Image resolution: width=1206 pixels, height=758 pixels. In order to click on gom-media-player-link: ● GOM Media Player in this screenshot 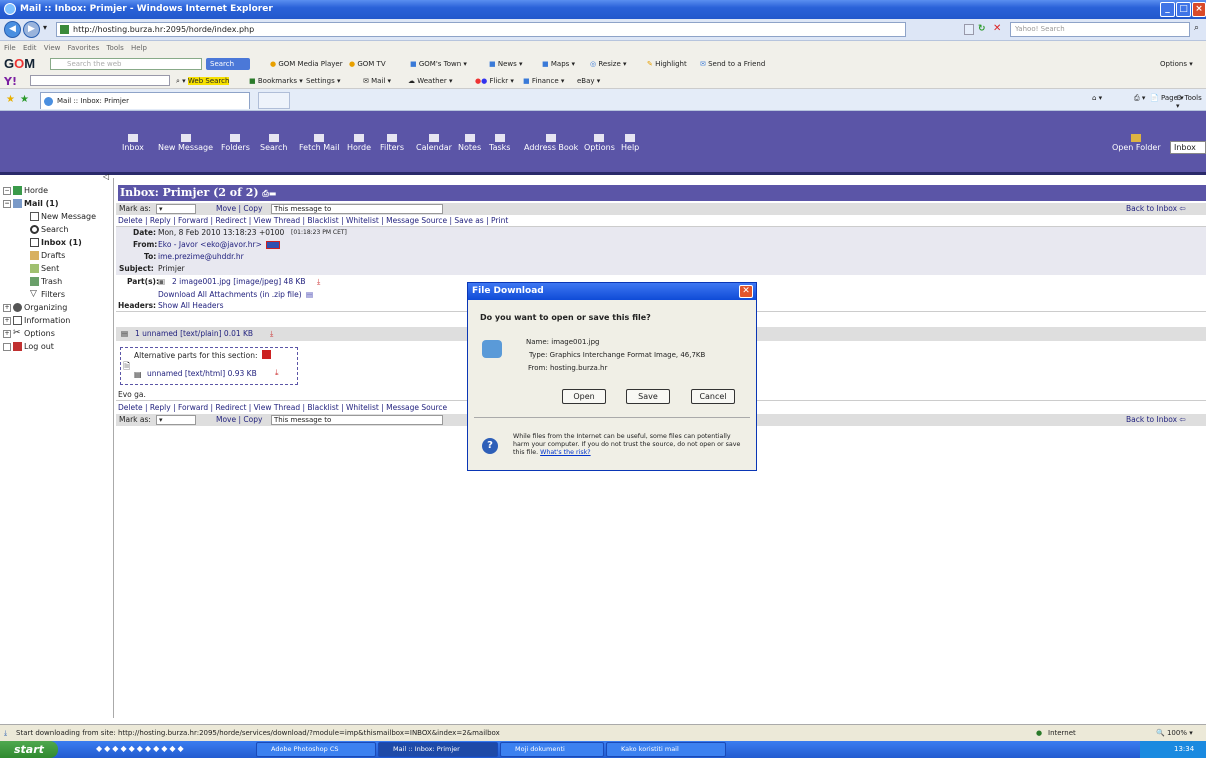, I will do `click(306, 64)`.